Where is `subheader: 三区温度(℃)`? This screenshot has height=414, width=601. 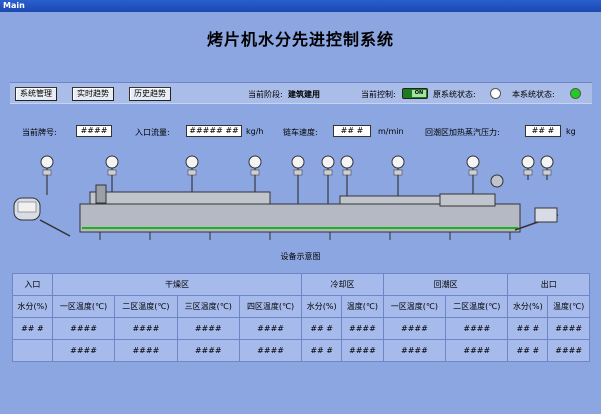 subheader: 三区温度(℃) is located at coordinates (208, 306).